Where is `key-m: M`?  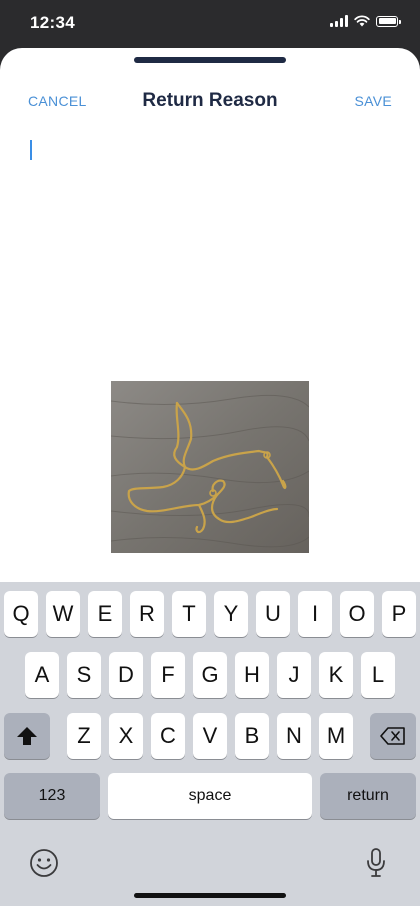 key-m: M is located at coordinates (336, 736).